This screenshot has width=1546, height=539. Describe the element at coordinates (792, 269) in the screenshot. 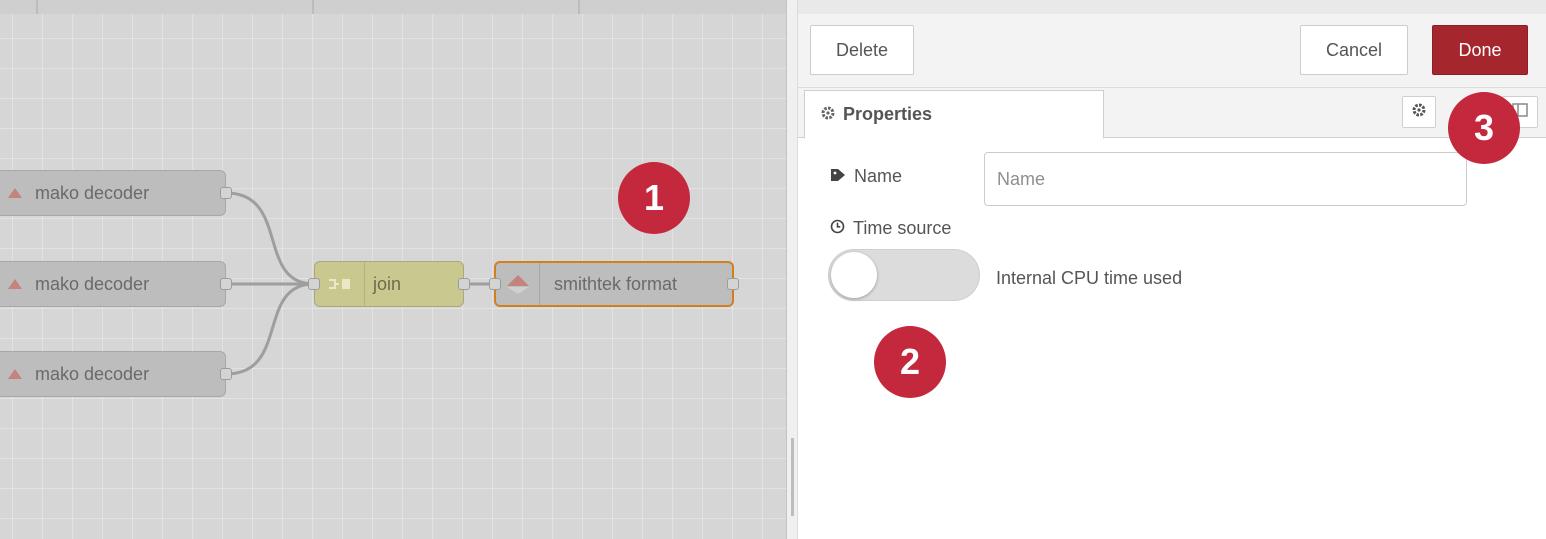

I see `panel-splitter` at that location.